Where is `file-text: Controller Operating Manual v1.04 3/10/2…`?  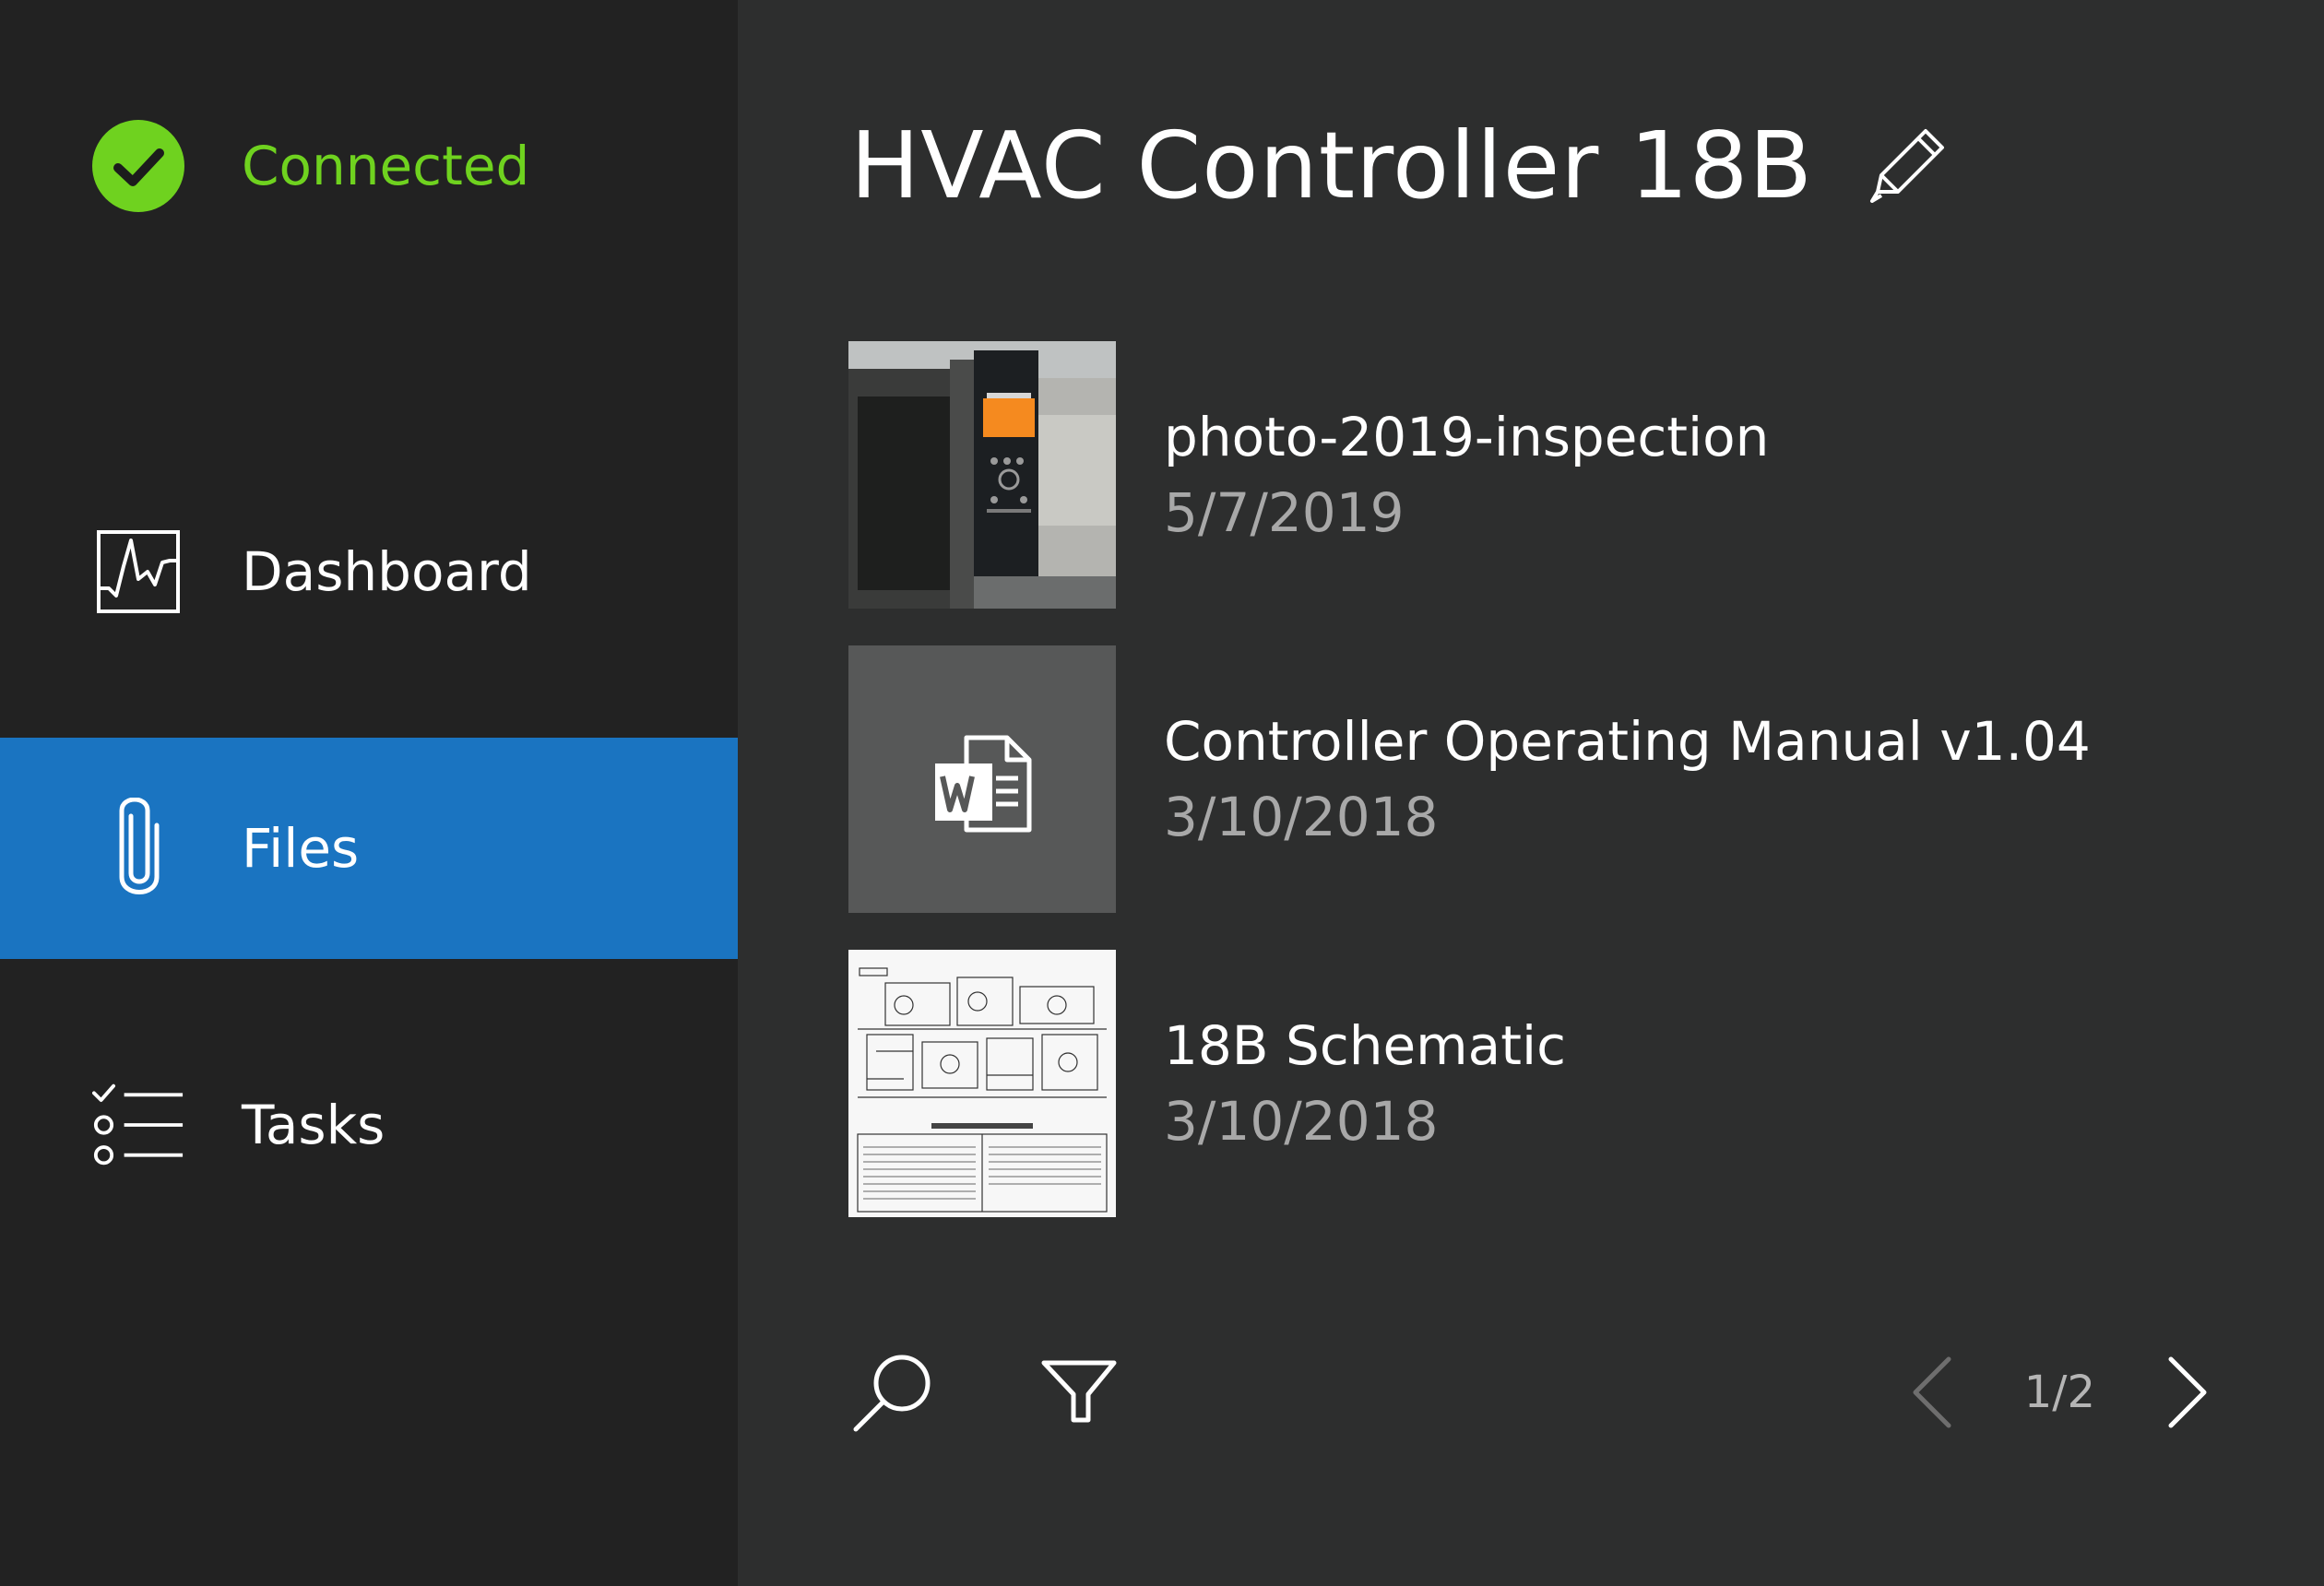
file-text: Controller Operating Manual v1.04 3/10/2… is located at coordinates (1627, 779).